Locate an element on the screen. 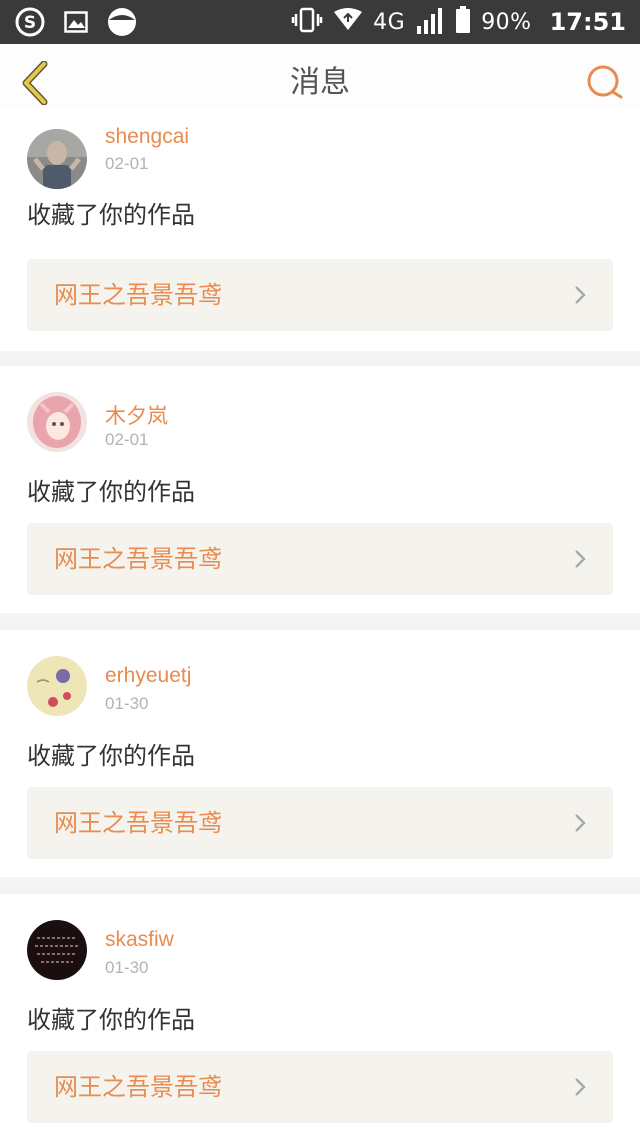 The height and width of the screenshot is (1141, 640). vibrate-icon is located at coordinates (307, 22).